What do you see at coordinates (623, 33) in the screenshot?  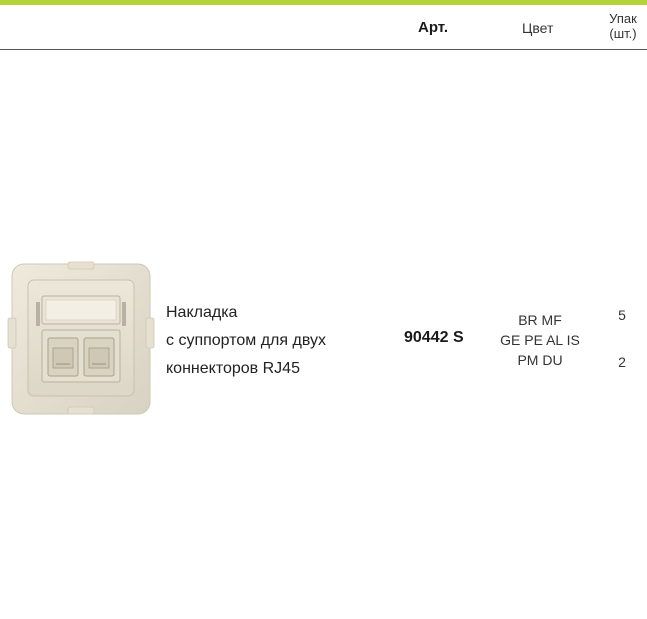 I see `header-pack-line2: (шт.)` at bounding box center [623, 33].